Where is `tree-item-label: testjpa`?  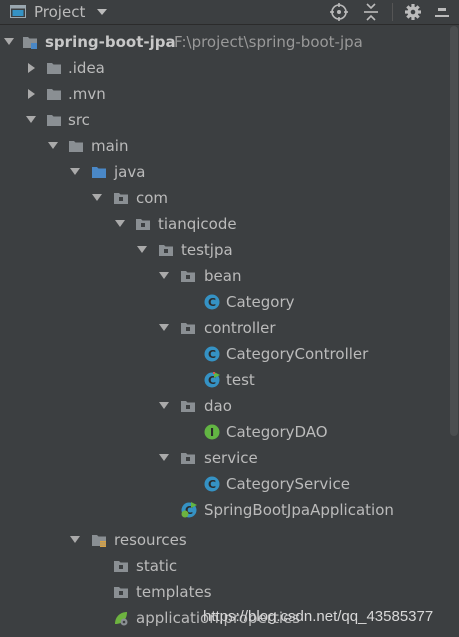
tree-item-label: testjpa is located at coordinates (207, 250).